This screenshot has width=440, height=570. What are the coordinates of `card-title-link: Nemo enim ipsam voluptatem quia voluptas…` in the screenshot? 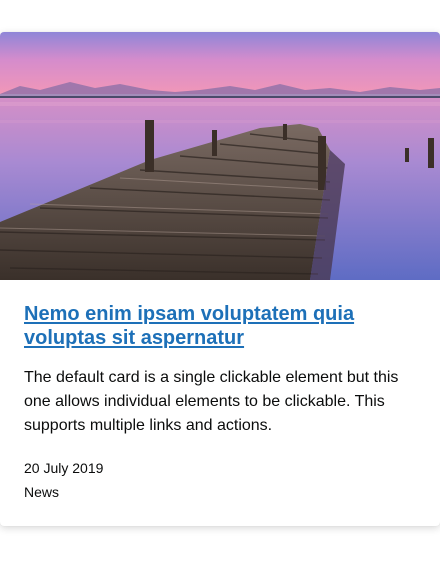 It's located at (189, 326).